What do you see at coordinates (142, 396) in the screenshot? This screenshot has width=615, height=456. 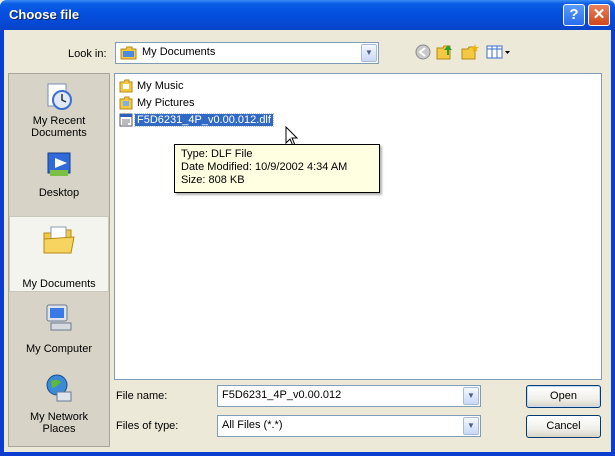 I see `file-name-label: File name:` at bounding box center [142, 396].